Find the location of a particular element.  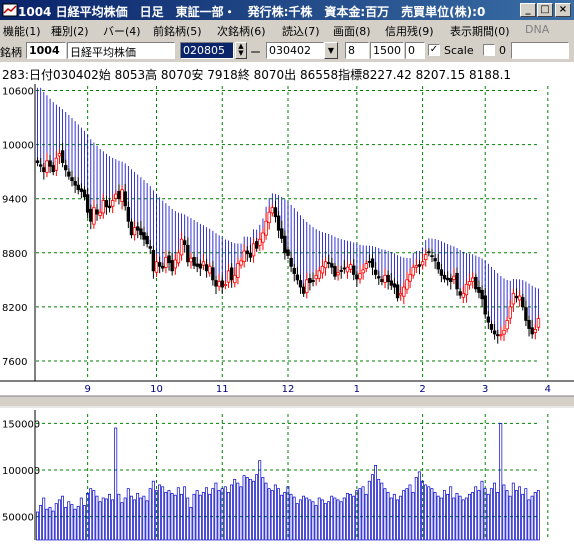

close-button: × is located at coordinates (563, 10).